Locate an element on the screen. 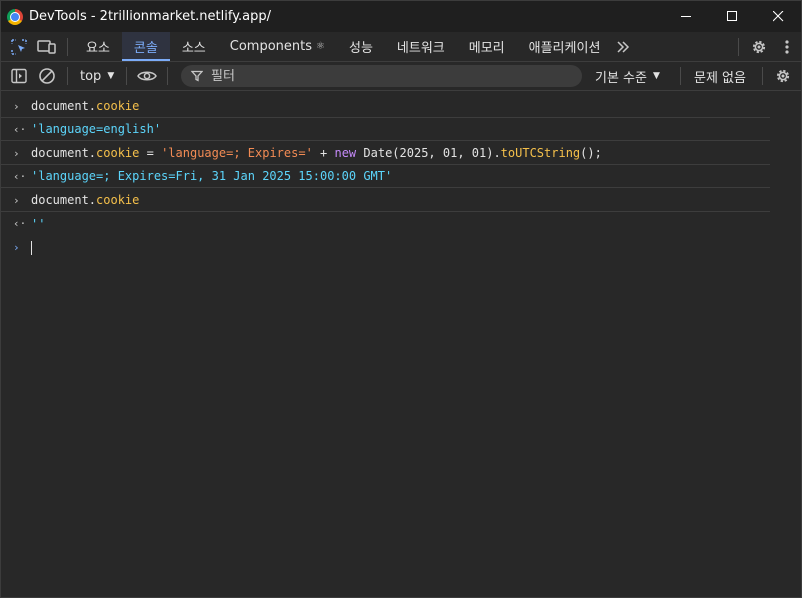 Image resolution: width=802 pixels, height=598 pixels. tab-sources-label: 소스 is located at coordinates (193, 48).